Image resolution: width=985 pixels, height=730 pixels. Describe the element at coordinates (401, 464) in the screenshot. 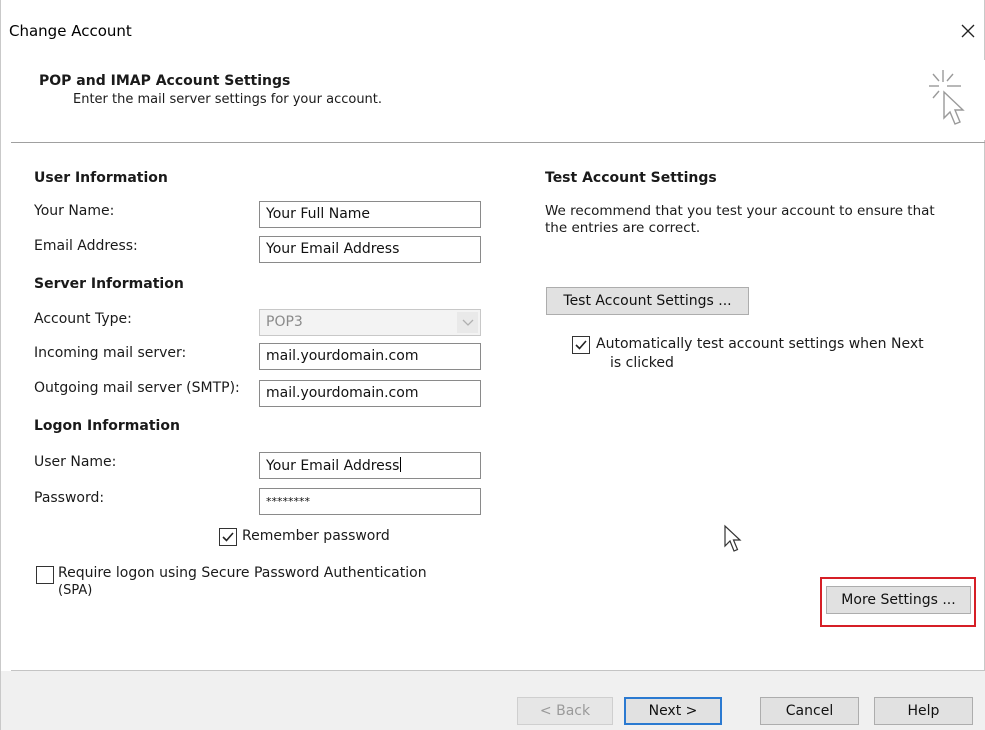

I see `text-caret` at that location.